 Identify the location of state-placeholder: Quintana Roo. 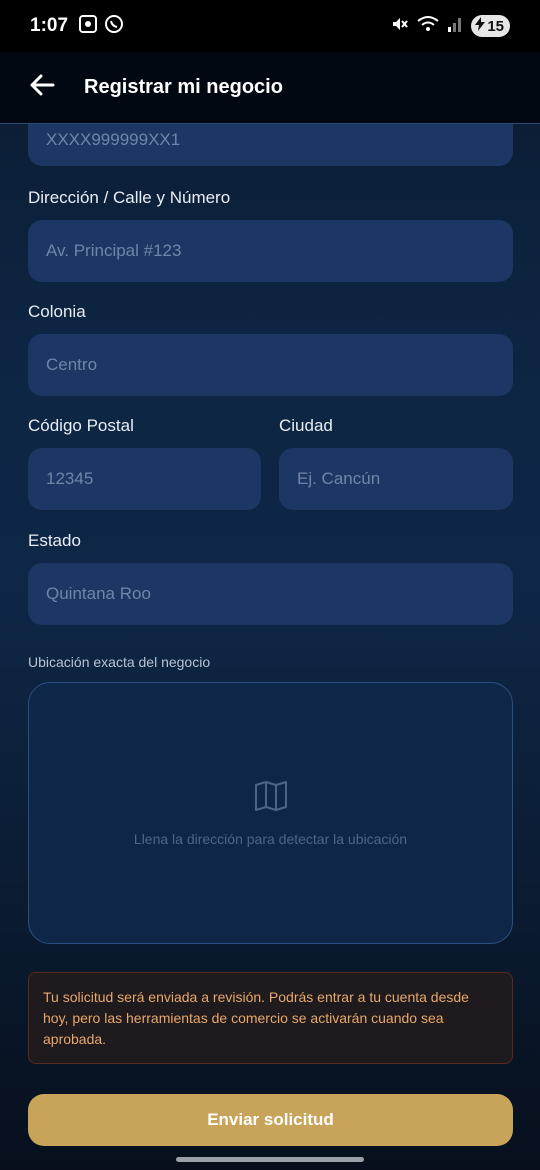
(98, 593).